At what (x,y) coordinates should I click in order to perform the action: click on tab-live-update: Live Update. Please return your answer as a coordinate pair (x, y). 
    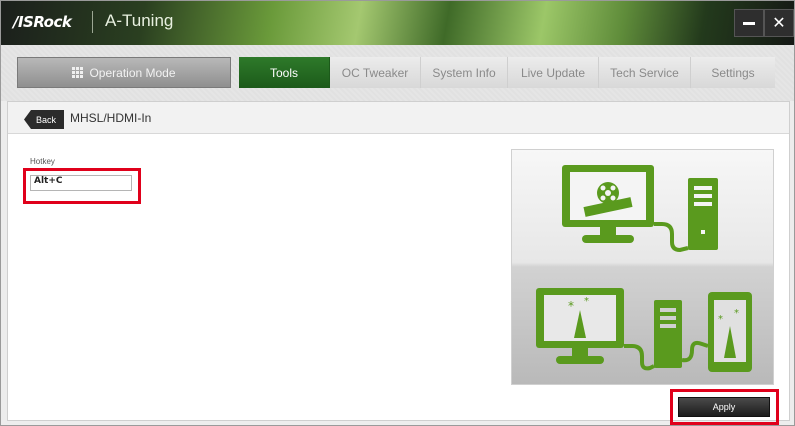
    Looking at the image, I should click on (553, 72).